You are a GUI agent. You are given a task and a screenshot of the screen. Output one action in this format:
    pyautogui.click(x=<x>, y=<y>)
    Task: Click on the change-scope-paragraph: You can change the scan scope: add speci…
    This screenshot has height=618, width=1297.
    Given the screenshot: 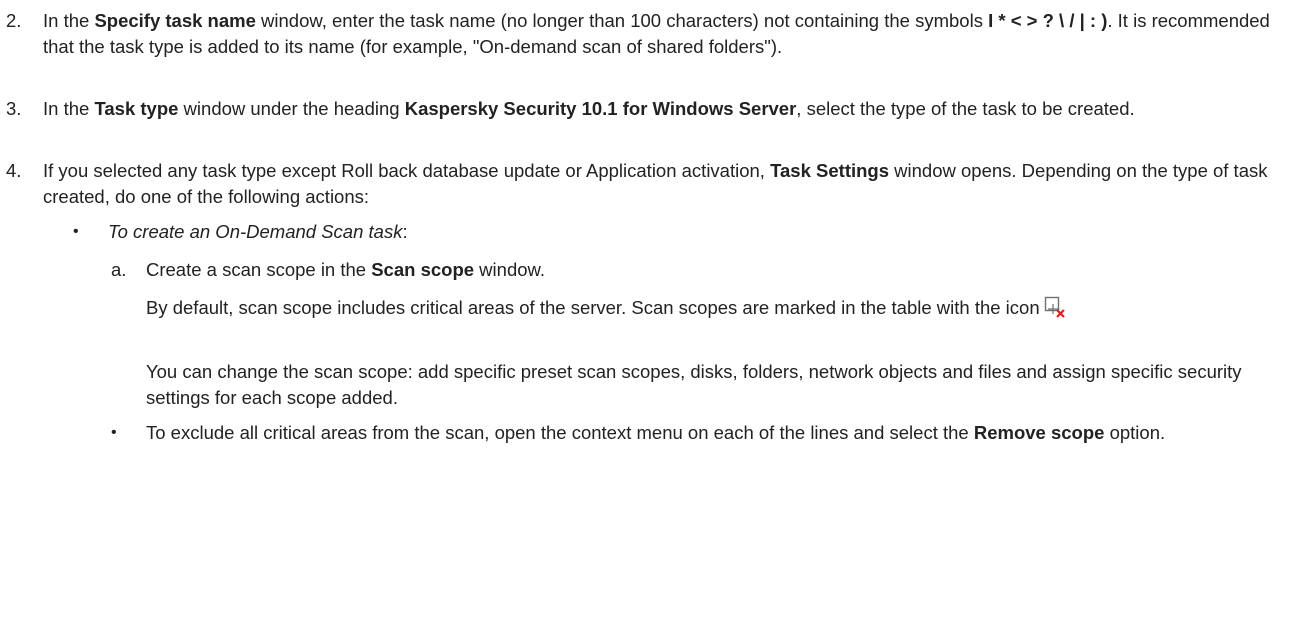 What is the action you would take?
    pyautogui.click(x=694, y=384)
    